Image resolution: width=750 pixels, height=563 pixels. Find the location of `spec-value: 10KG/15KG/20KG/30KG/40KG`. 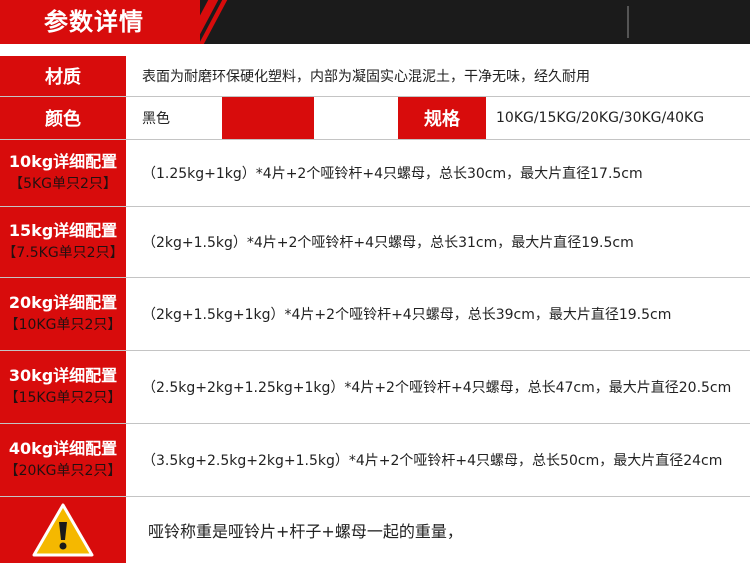

spec-value: 10KG/15KG/20KG/30KG/40KG is located at coordinates (618, 118).